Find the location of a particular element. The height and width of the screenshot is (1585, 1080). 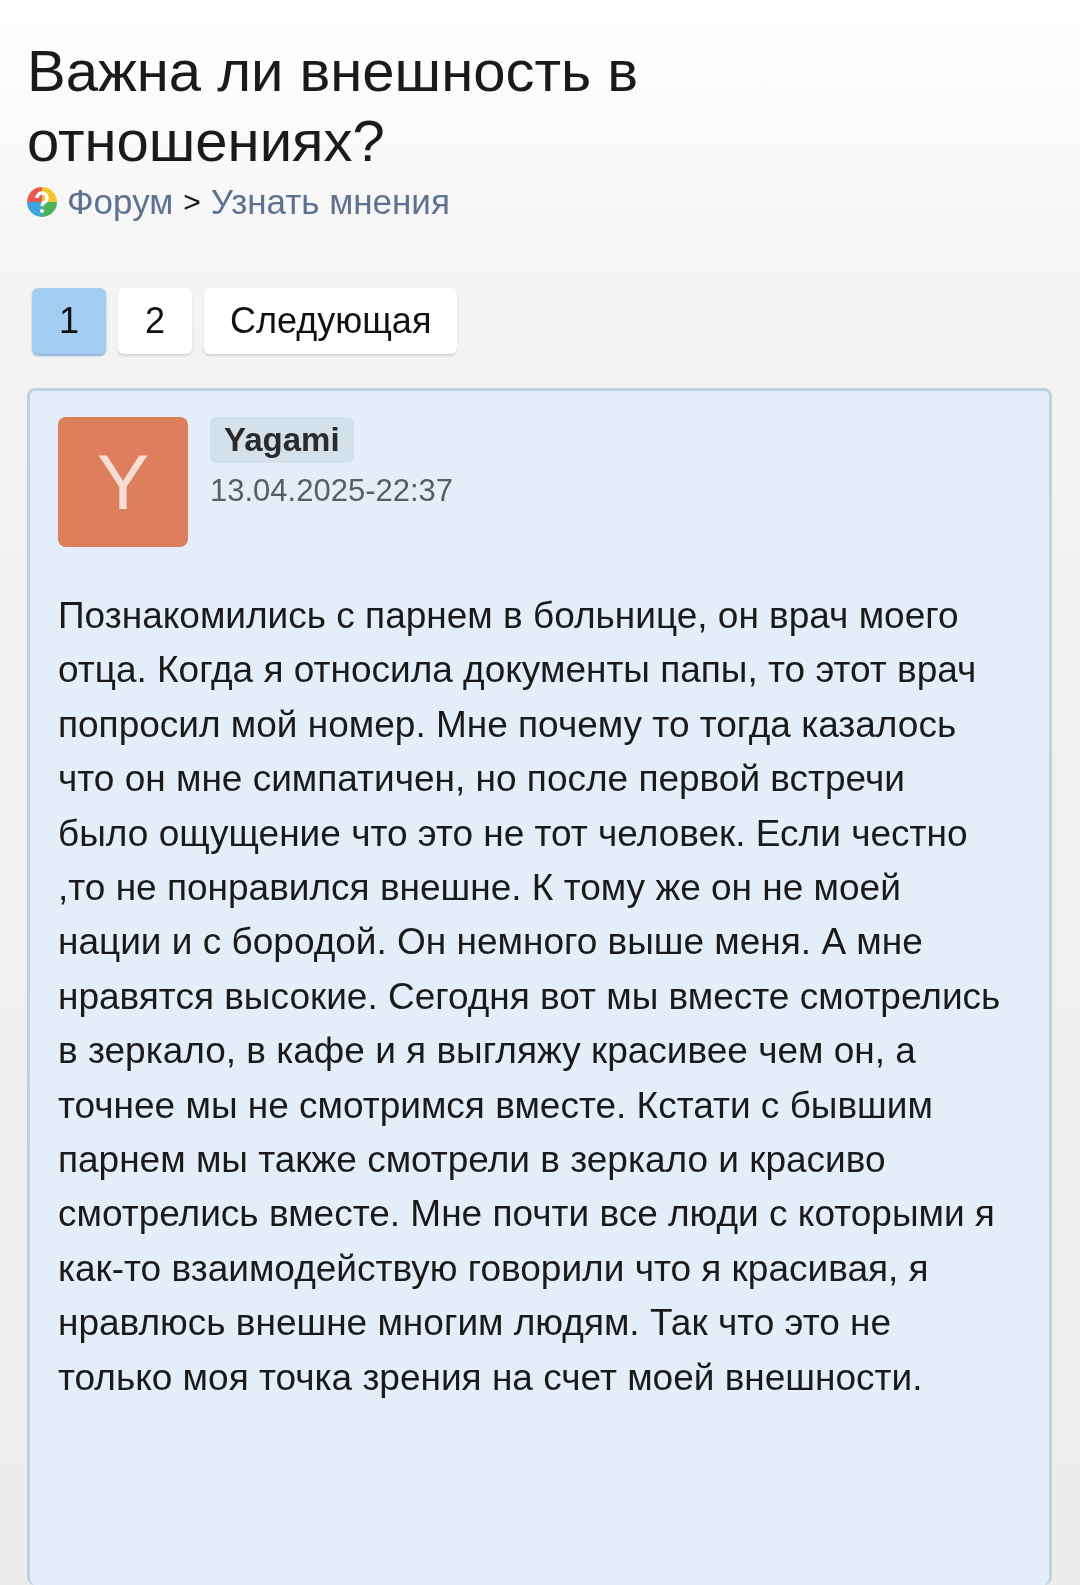

page-title: Важна ли внешность в отношениях? is located at coordinates (333, 106).